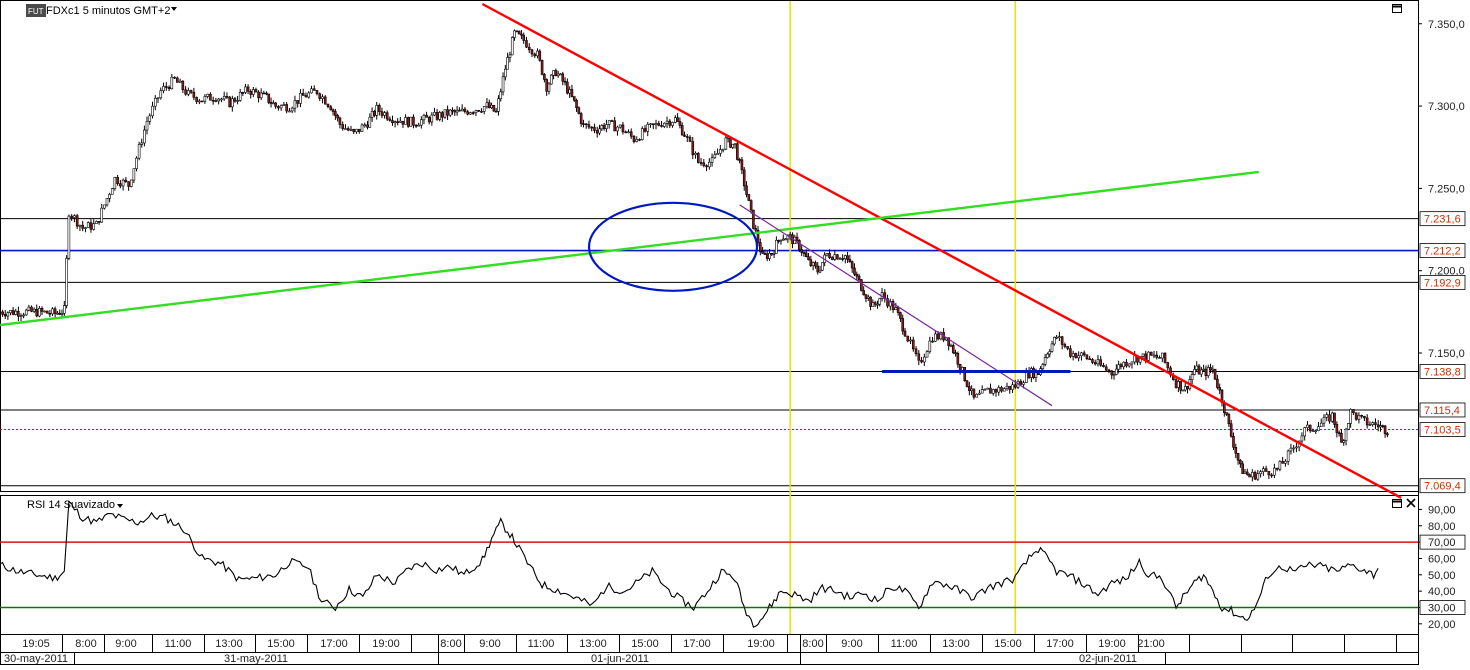 This screenshot has height=670, width=1470. What do you see at coordinates (1442, 576) in the screenshot?
I see `rsi-y-tick-label: 50,00` at bounding box center [1442, 576].